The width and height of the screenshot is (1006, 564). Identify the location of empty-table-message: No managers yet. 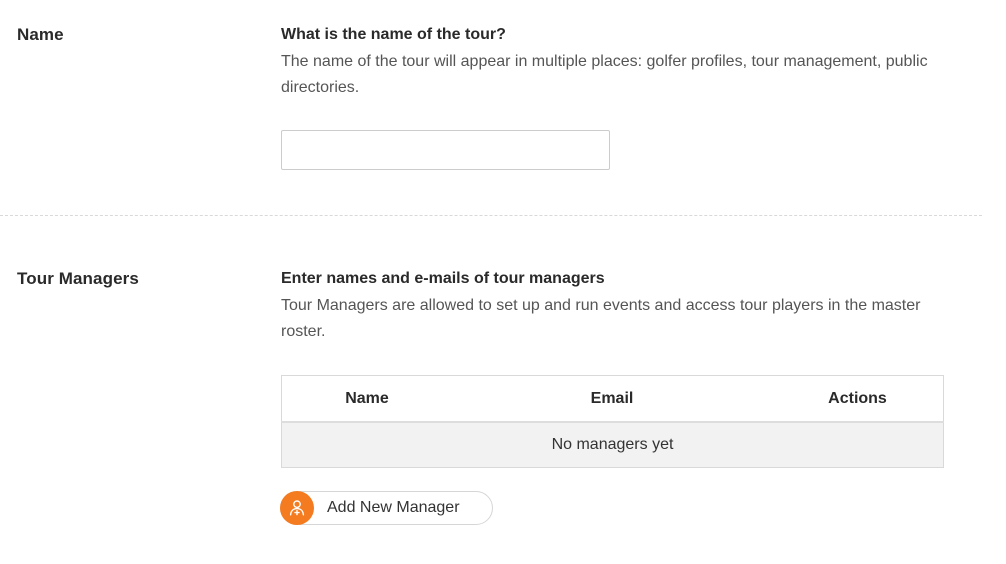
(612, 445).